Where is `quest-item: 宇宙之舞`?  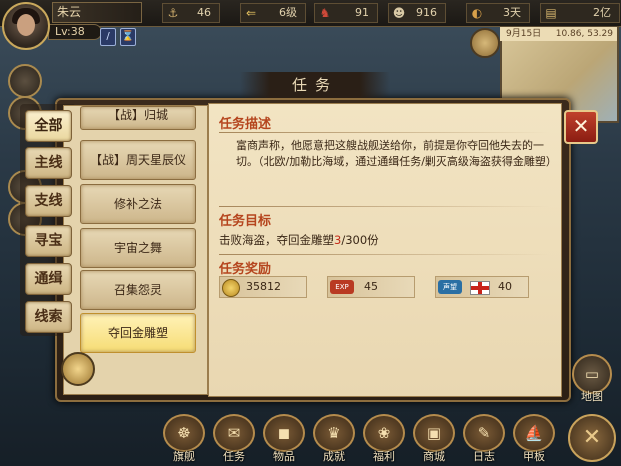
quest-item: 宇宙之舞 is located at coordinates (138, 248).